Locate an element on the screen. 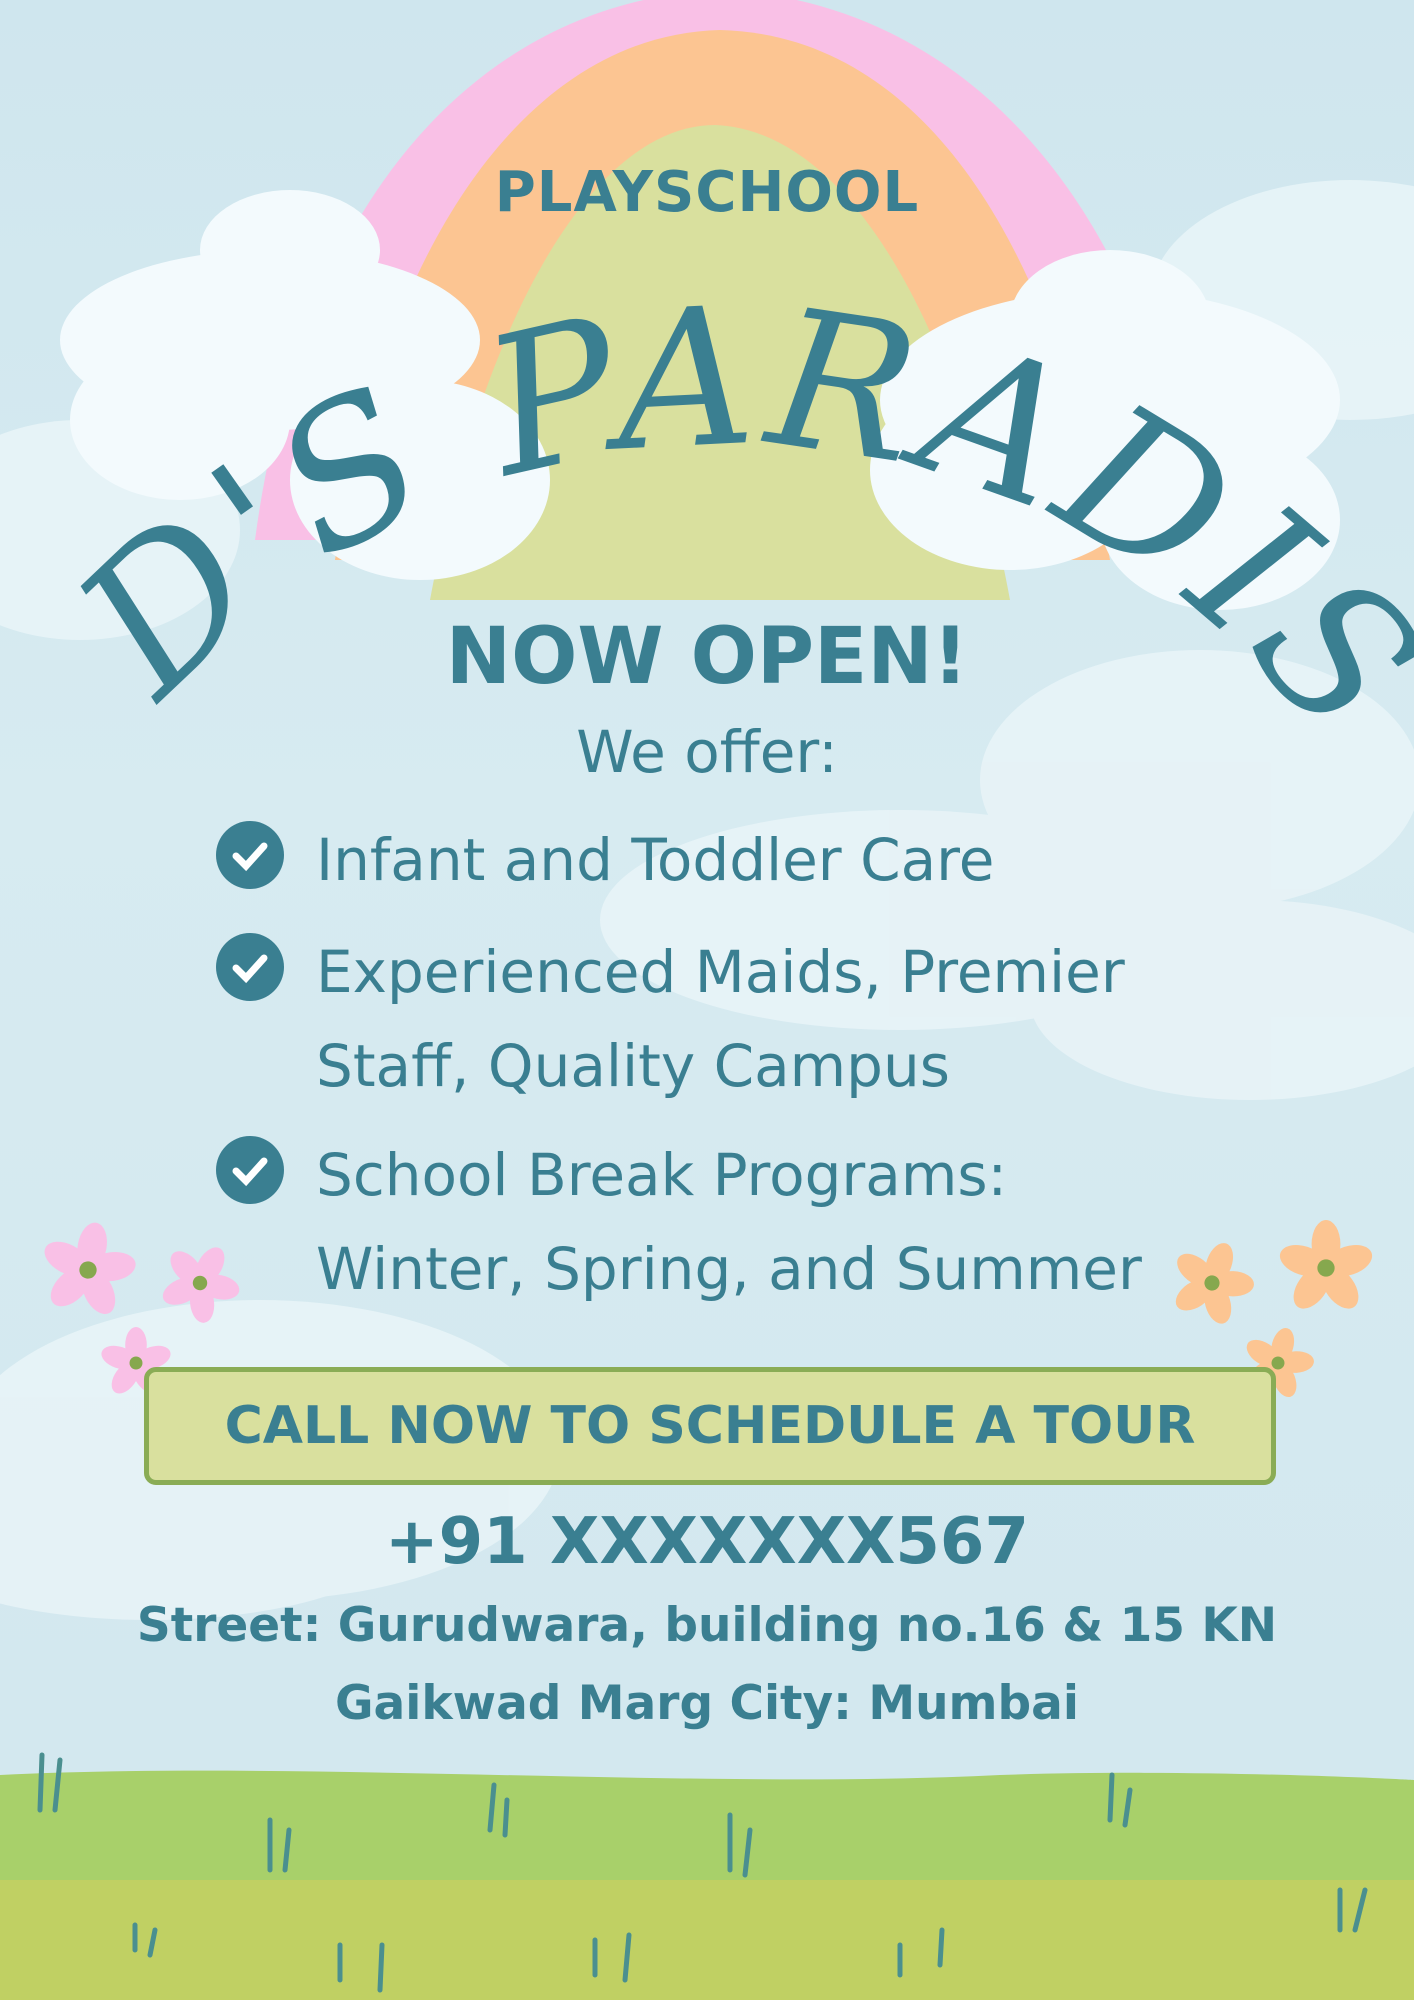 The width and height of the screenshot is (1414, 2000). offer-text: Winter, Spring, and Summer is located at coordinates (729, 1269).